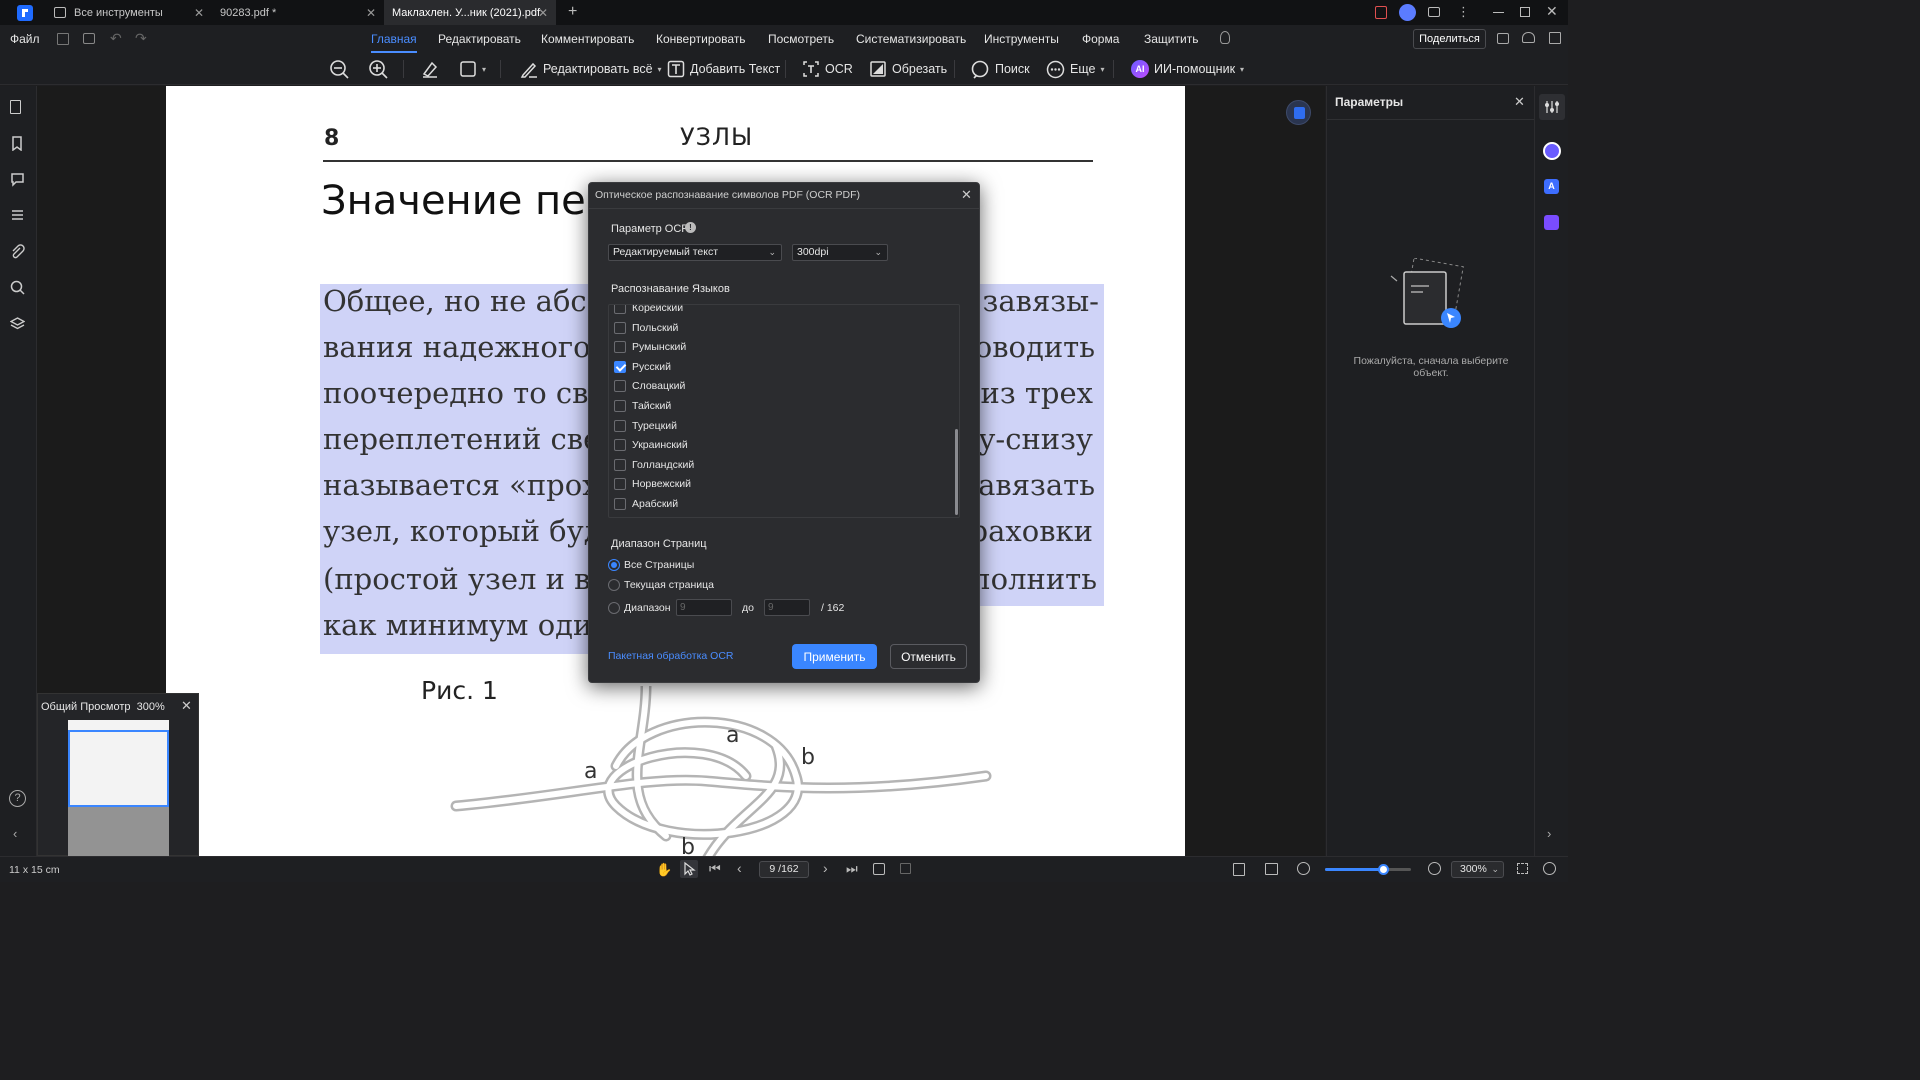 Image resolution: width=1920 pixels, height=1080 pixels. I want to click on collapse-left-icon: ‹, so click(15, 833).